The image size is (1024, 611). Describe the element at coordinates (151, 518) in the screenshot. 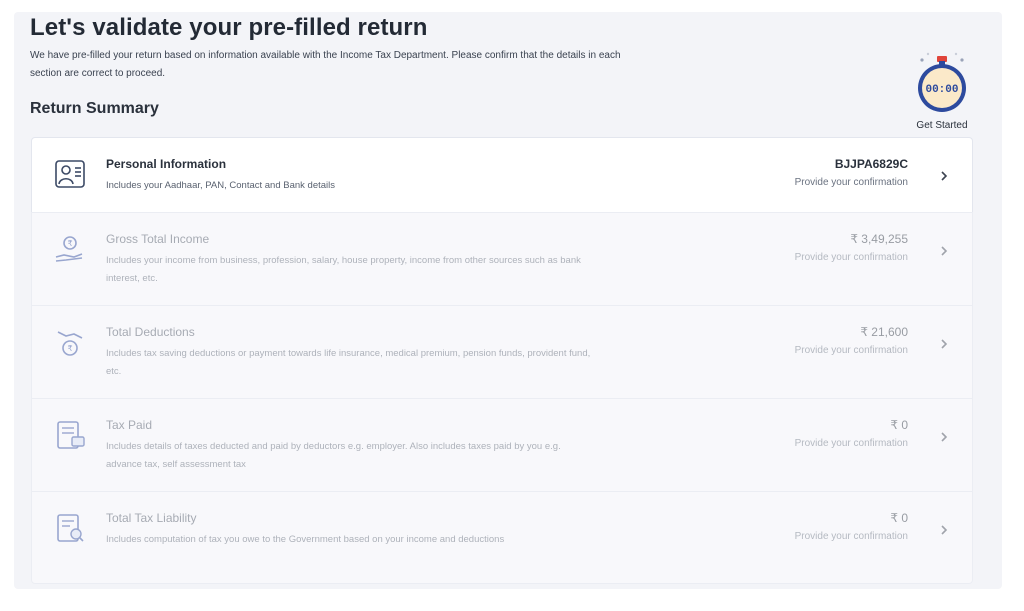

I see `card-title: Total Tax Liability` at that location.